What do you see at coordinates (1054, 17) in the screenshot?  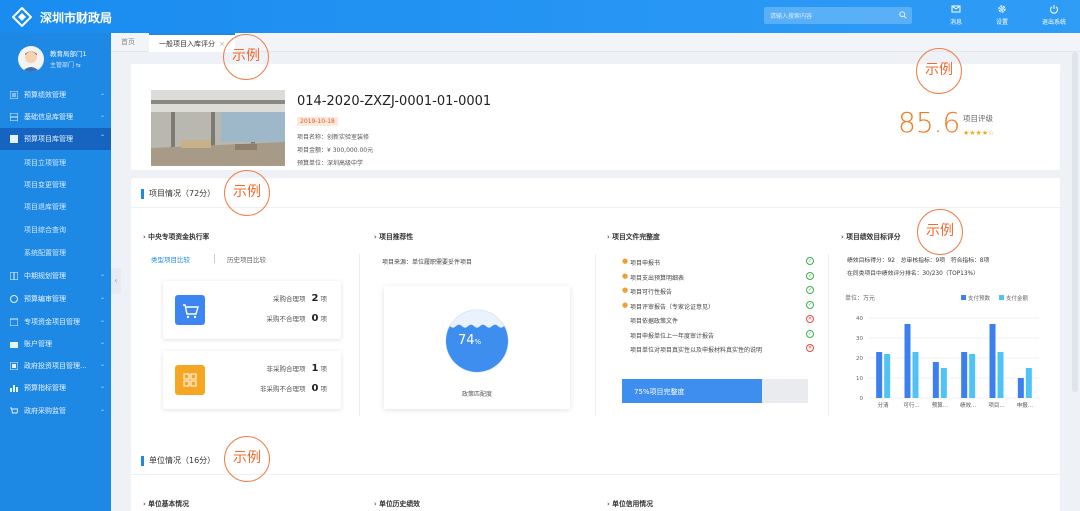 I see `logout-button: 退出系统` at bounding box center [1054, 17].